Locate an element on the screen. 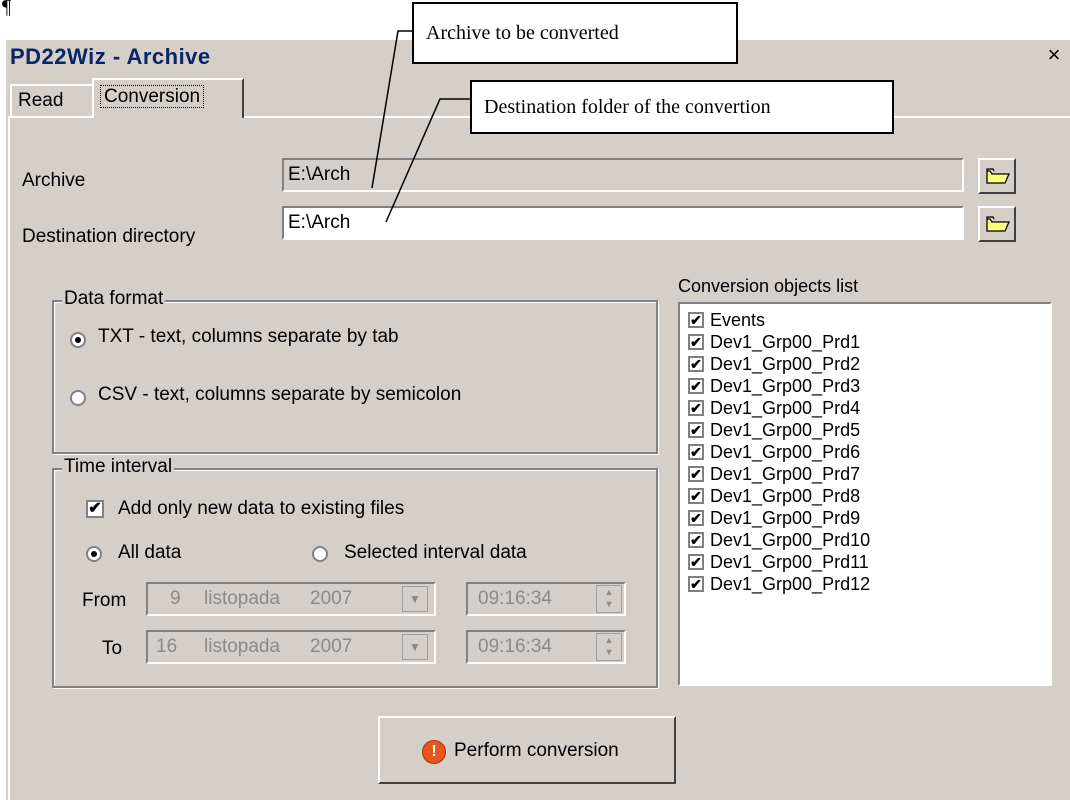 Image resolution: width=1070 pixels, height=800 pixels. annotation-destination-text: Destination folder of the convertion is located at coordinates (627, 107).